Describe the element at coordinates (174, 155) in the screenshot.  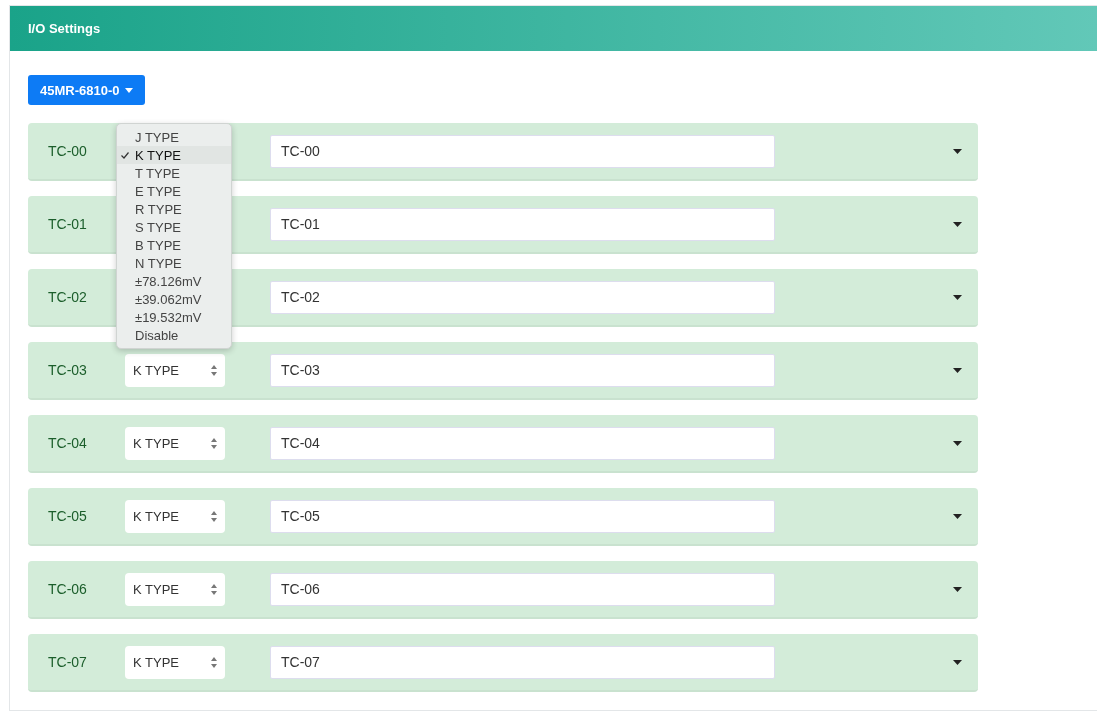
I see `menu-item: K TYPE` at that location.